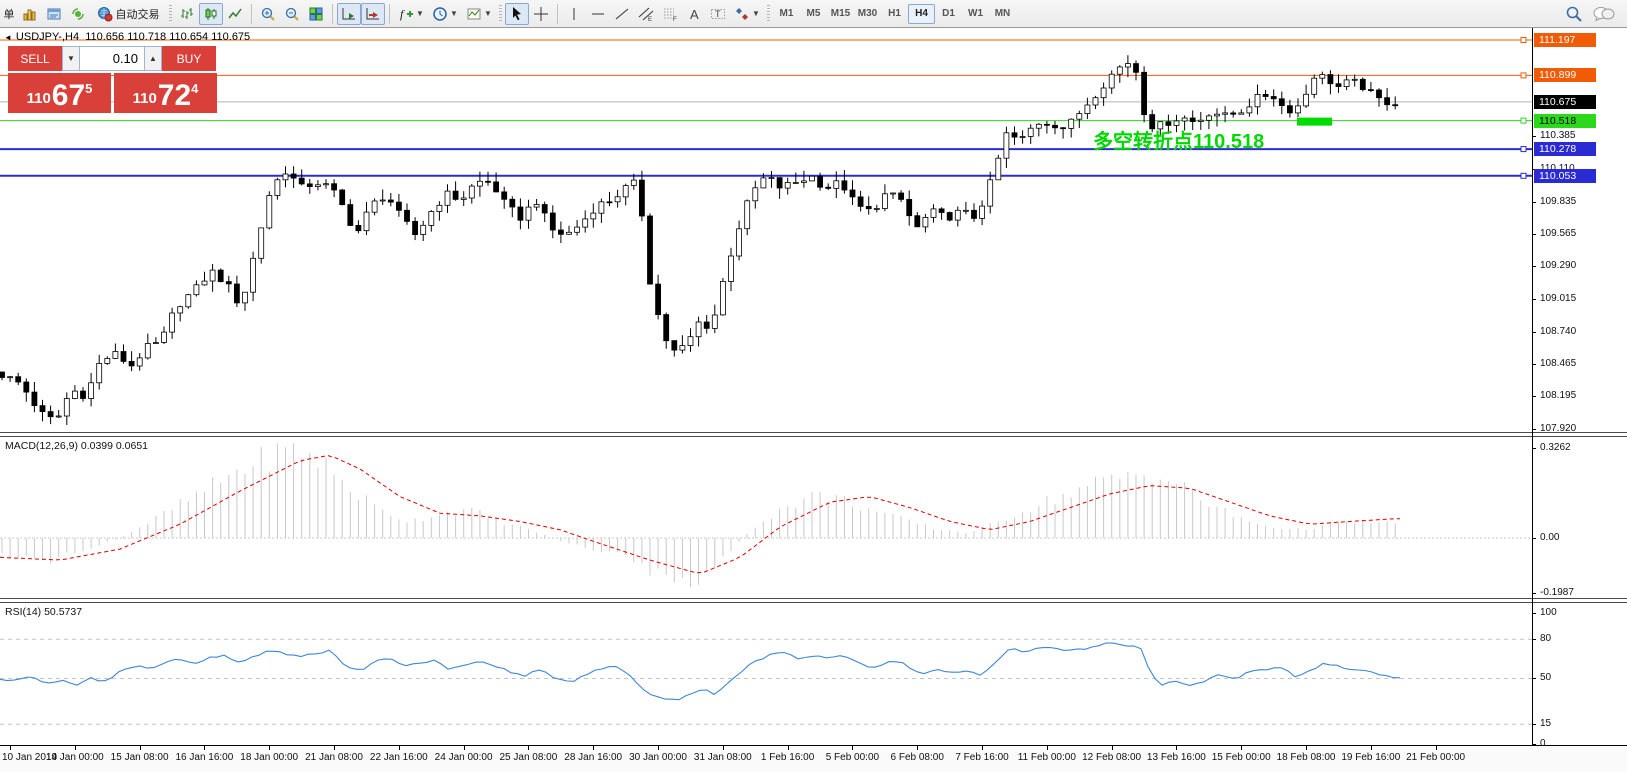 This screenshot has width=1627, height=772. I want to click on arrows-shapes-icon, so click(742, 13).